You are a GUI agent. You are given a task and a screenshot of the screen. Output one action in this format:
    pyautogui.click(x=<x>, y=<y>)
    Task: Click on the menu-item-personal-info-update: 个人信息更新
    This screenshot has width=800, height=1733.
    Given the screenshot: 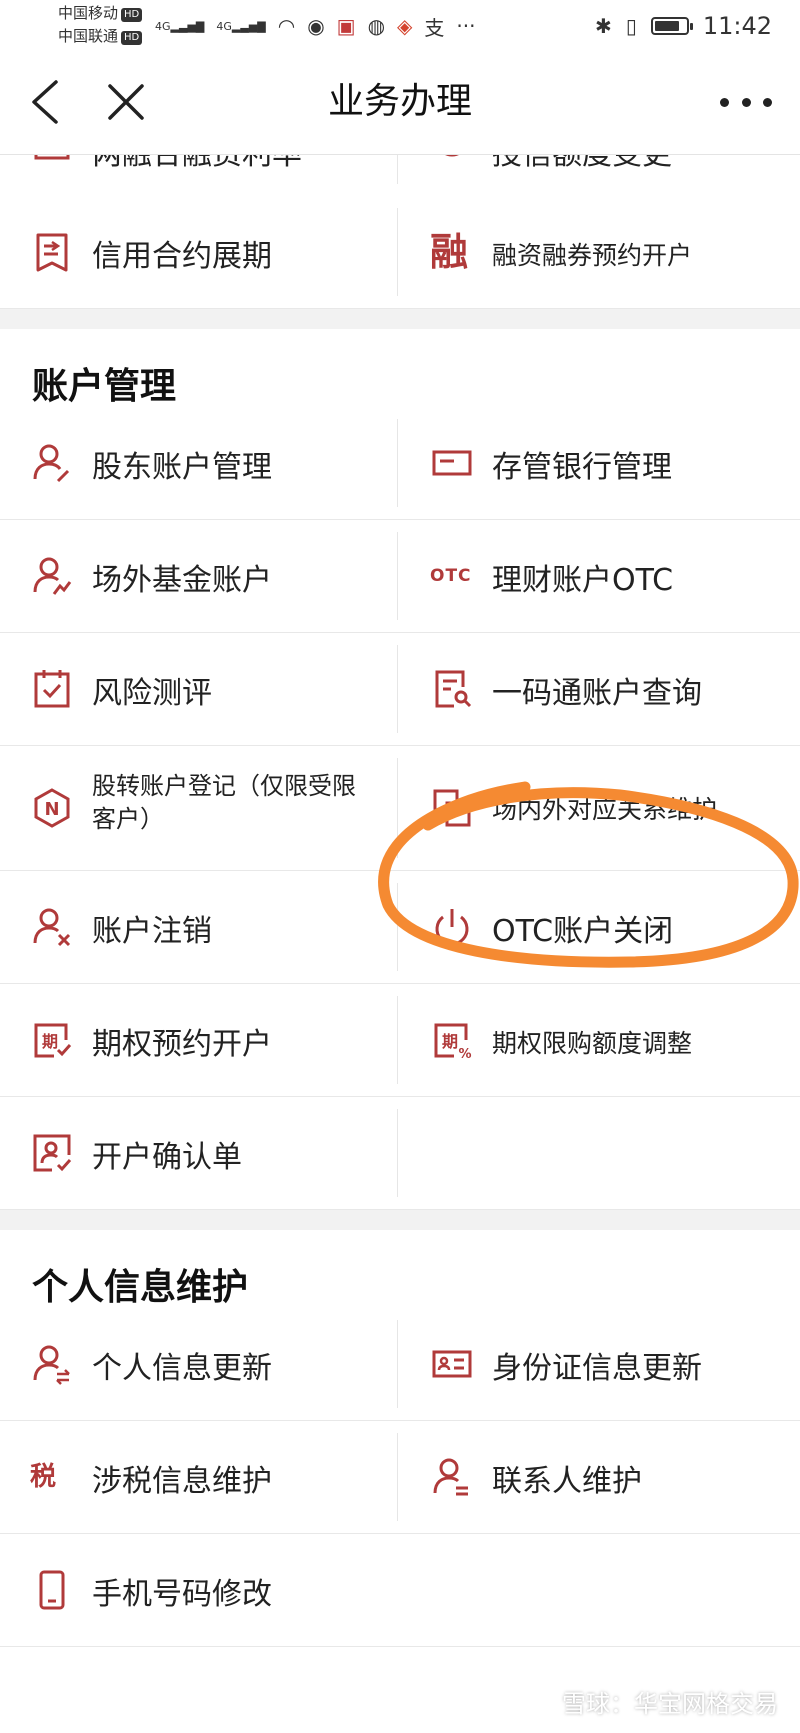 What is the action you would take?
    pyautogui.click(x=199, y=1364)
    